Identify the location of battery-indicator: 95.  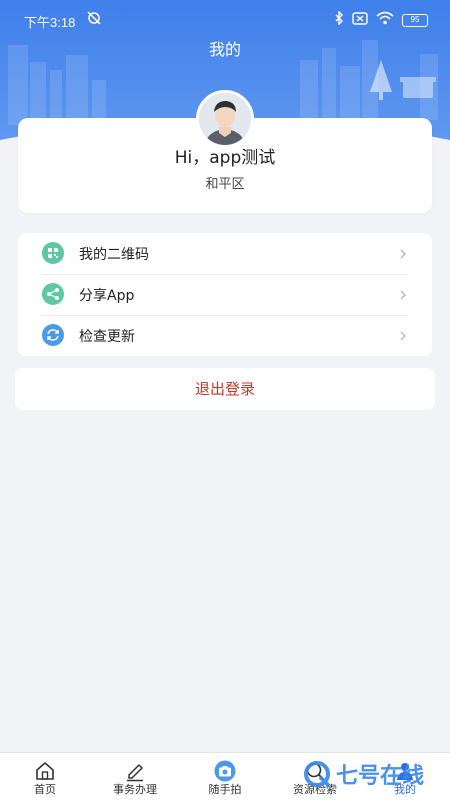
(415, 20).